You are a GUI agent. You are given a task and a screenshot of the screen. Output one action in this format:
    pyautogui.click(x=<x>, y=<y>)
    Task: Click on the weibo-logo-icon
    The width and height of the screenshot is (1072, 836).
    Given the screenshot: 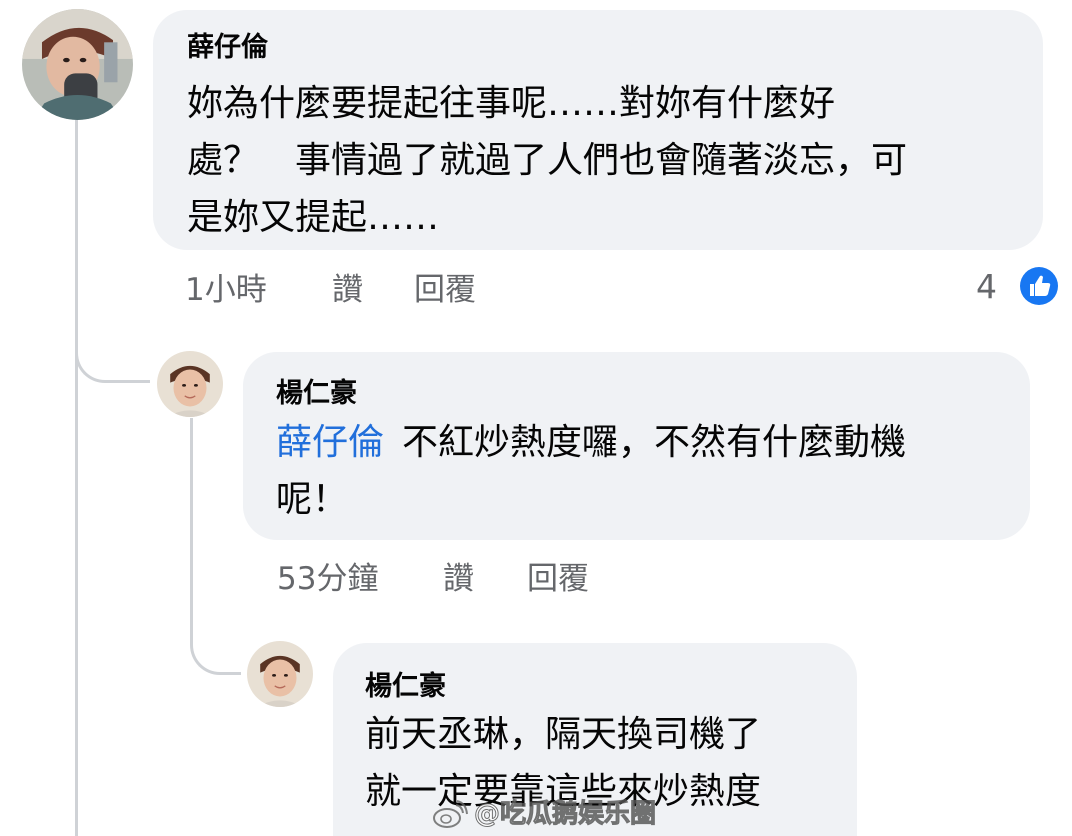 What is the action you would take?
    pyautogui.click(x=450, y=814)
    